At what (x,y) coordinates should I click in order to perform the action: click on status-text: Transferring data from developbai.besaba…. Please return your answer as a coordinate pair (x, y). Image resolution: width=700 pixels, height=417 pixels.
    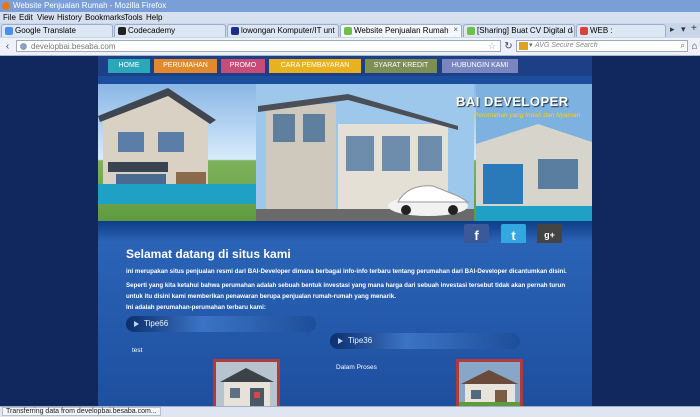
    Looking at the image, I should click on (81, 411).